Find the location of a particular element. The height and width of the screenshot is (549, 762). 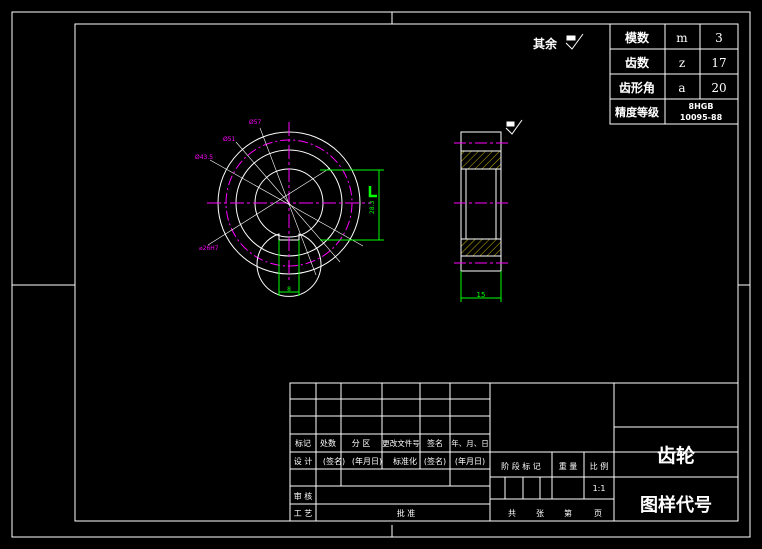

param-value-accuracy-line1: 8HGB is located at coordinates (701, 106).